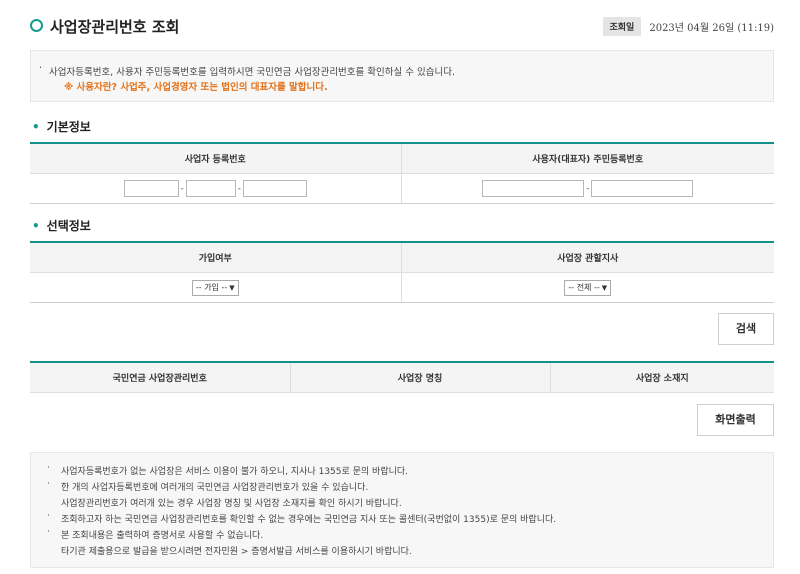 This screenshot has height=574, width=800. I want to click on results-table: 국민연금 사업장관리번호 사업장 명칭 사업장 소재지, so click(402, 377).